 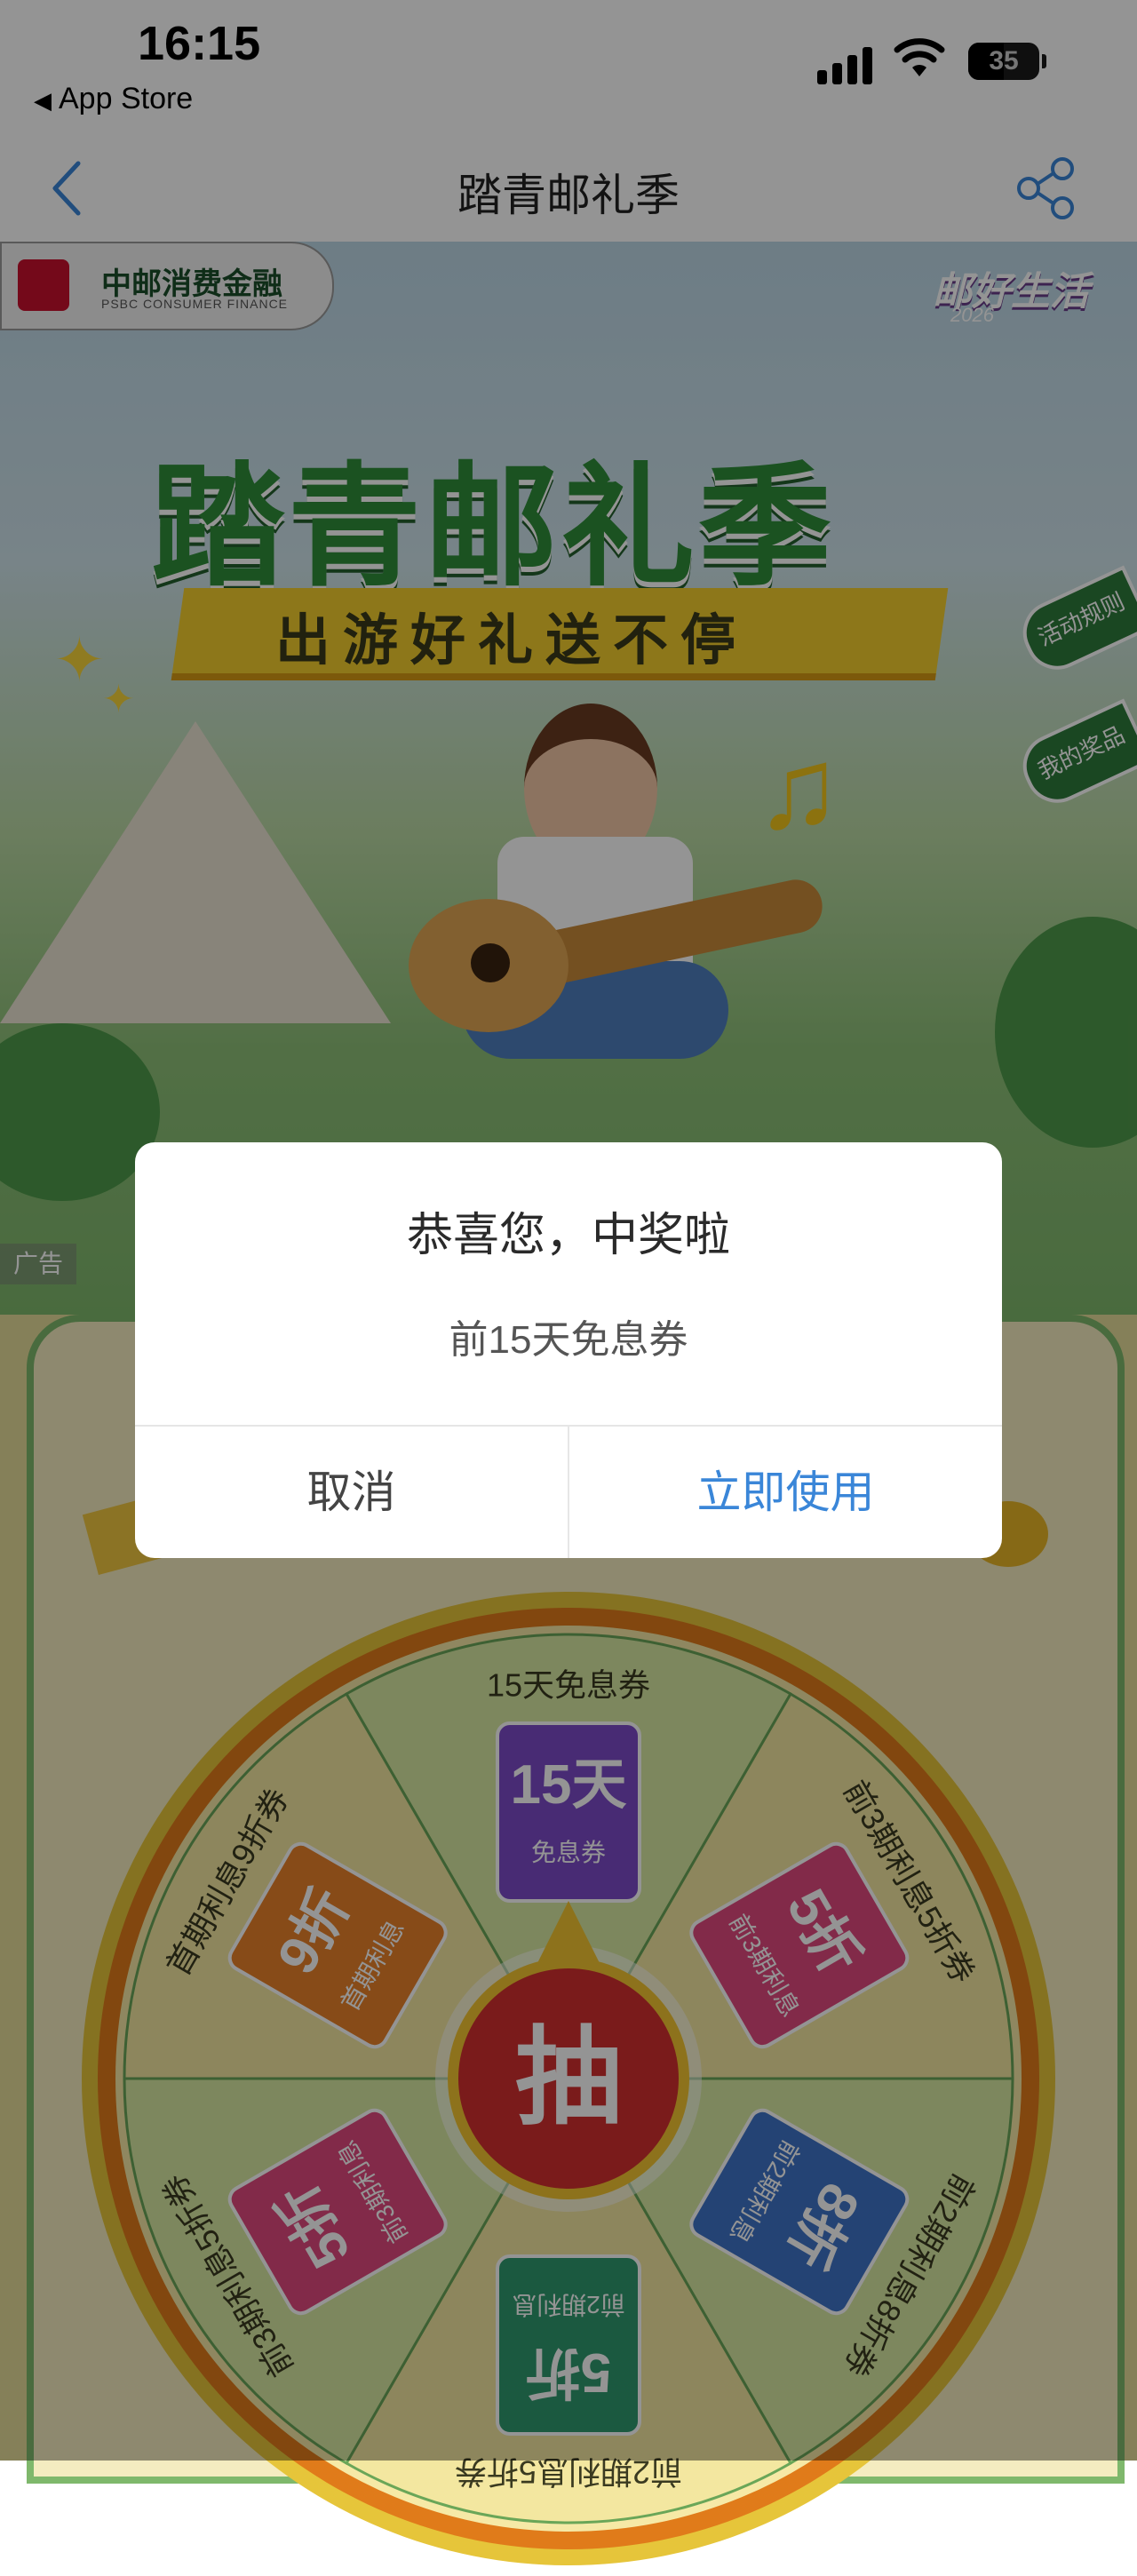 I want to click on dialog-title: 恭喜您，中奖啦, so click(x=568, y=1235).